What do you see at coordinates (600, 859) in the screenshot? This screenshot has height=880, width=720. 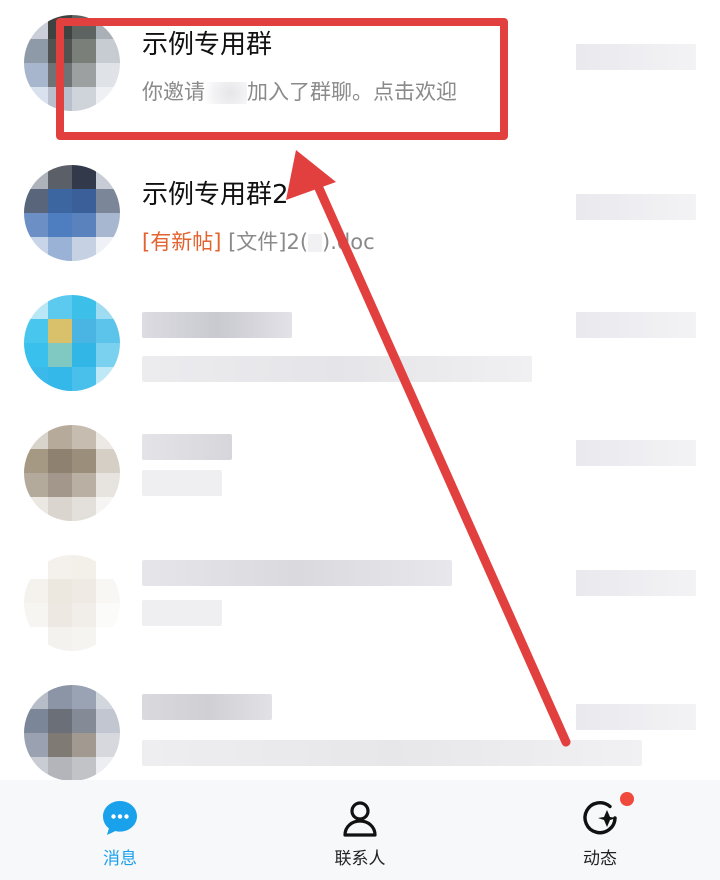 I see `tab-label: 动态` at bounding box center [600, 859].